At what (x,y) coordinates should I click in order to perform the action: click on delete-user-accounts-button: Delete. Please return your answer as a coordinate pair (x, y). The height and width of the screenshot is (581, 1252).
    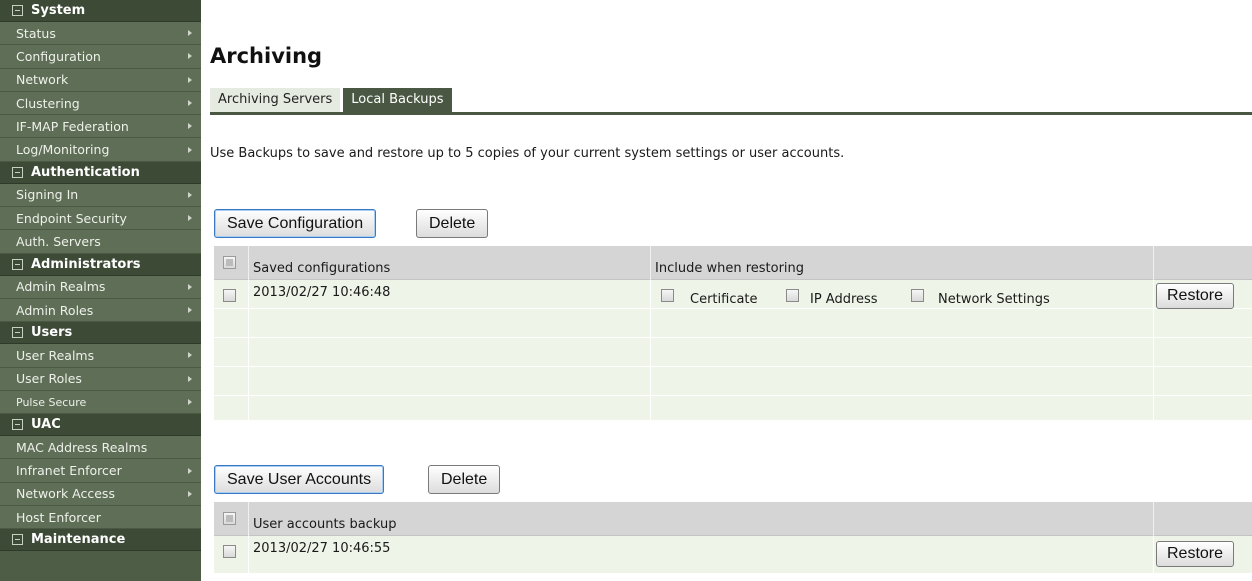
    Looking at the image, I should click on (464, 479).